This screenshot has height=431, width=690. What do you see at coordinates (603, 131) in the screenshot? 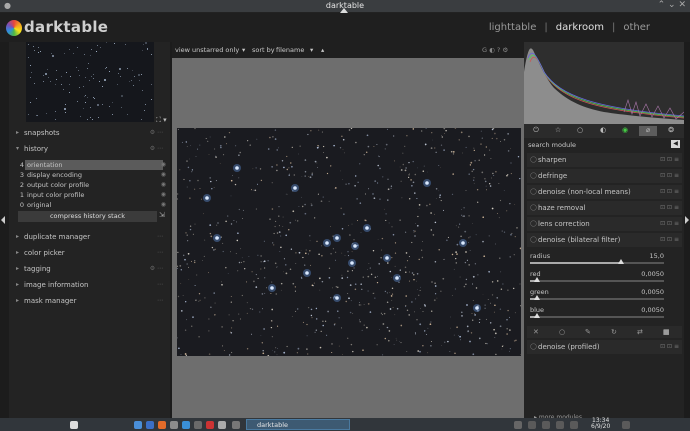
I see `tone-group-icon: ◐` at bounding box center [603, 131].